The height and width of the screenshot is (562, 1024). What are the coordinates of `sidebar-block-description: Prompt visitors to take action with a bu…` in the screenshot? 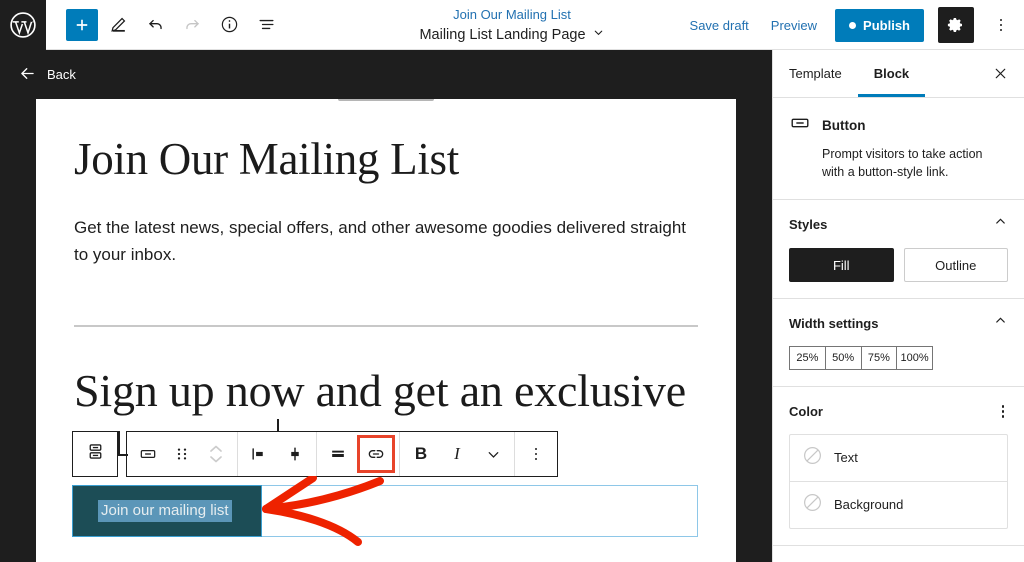 It's located at (902, 163).